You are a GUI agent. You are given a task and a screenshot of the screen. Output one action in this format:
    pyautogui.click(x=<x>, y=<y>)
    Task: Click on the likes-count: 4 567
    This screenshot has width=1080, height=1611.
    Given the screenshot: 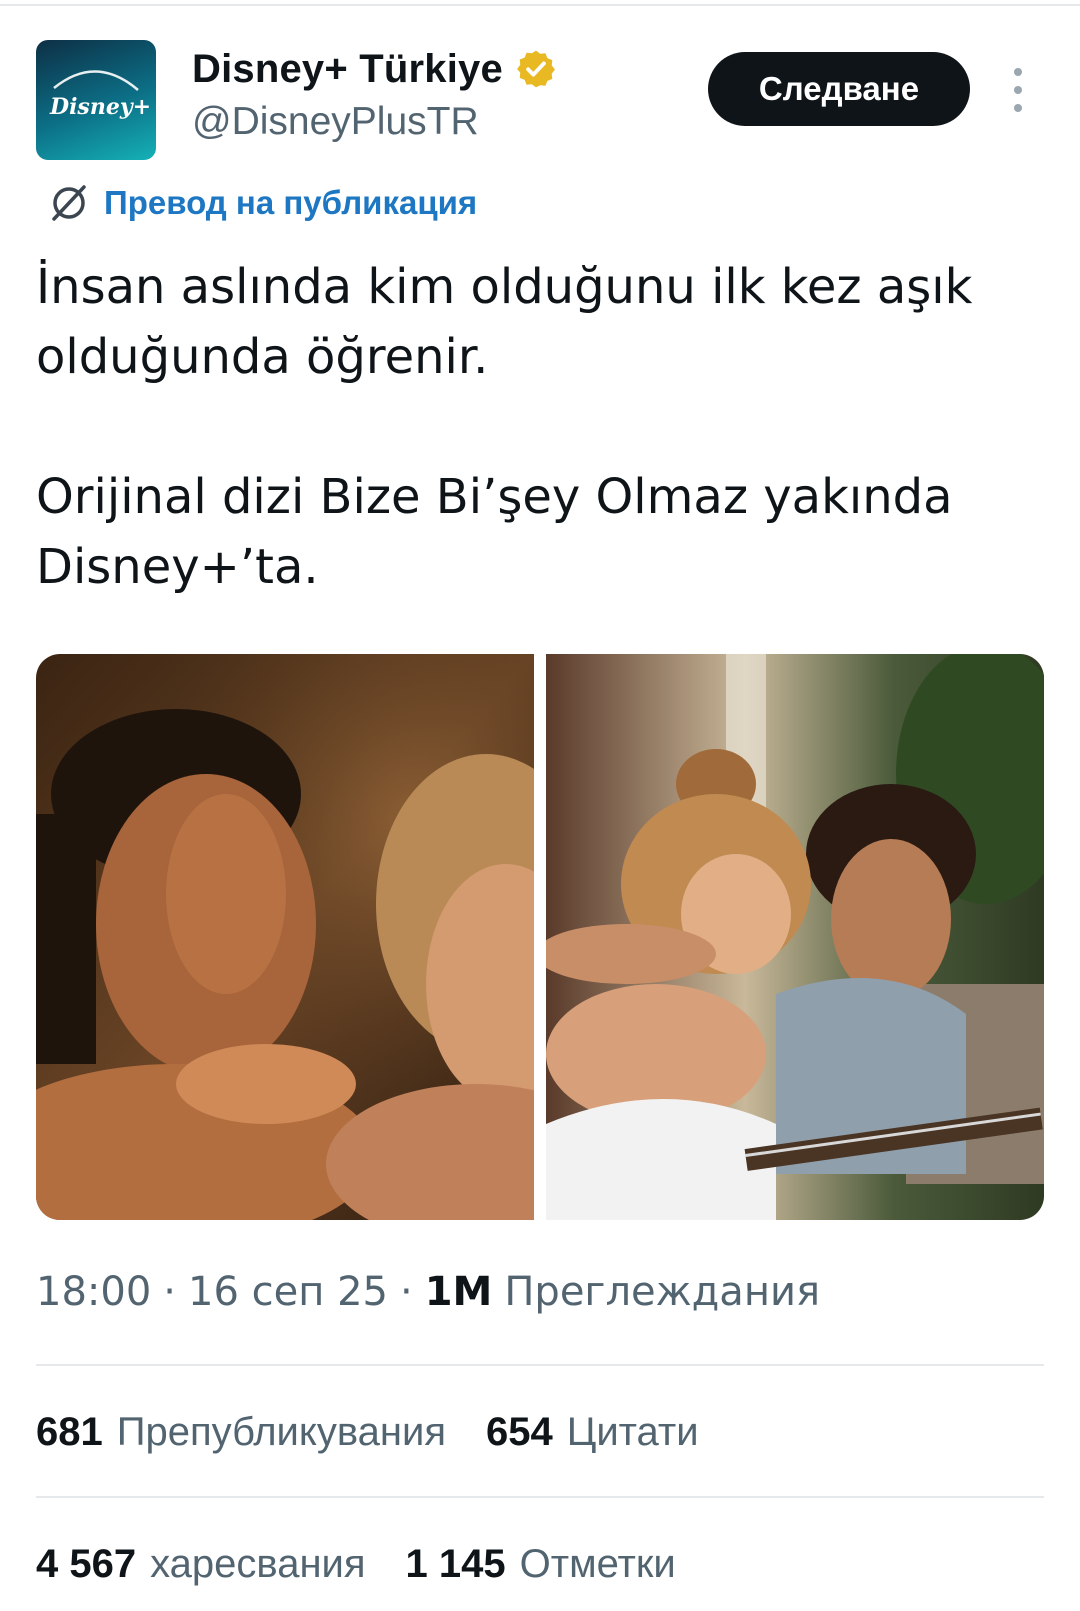 What is the action you would take?
    pyautogui.click(x=86, y=1563)
    